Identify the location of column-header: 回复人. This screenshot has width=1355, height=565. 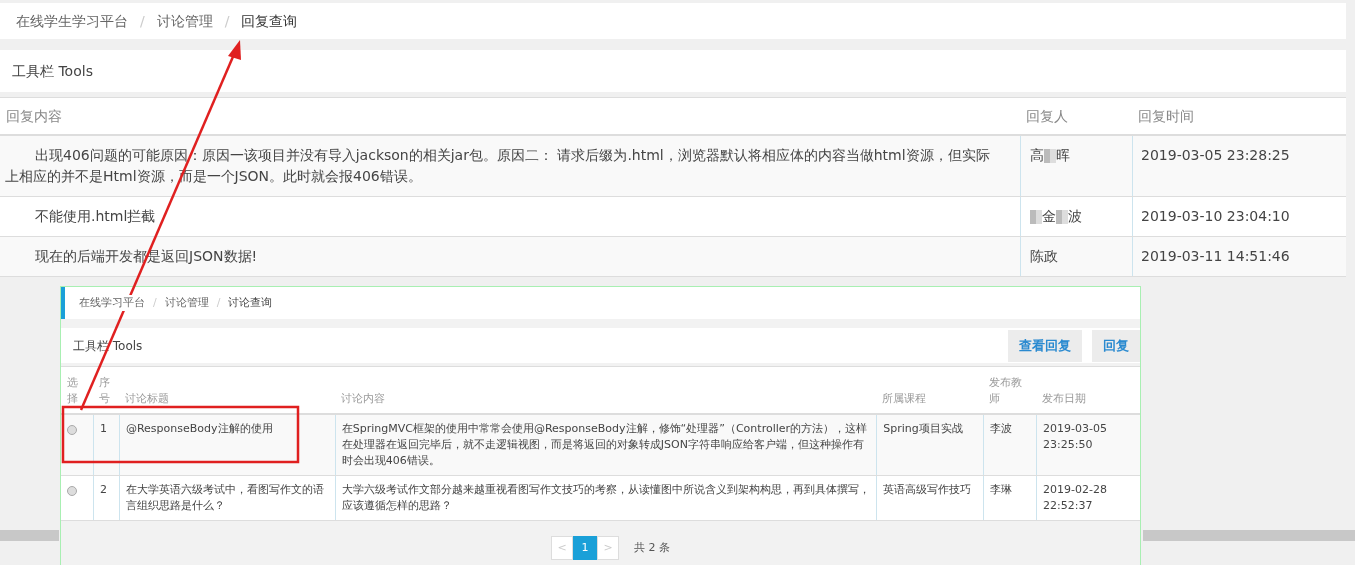
(1047, 116).